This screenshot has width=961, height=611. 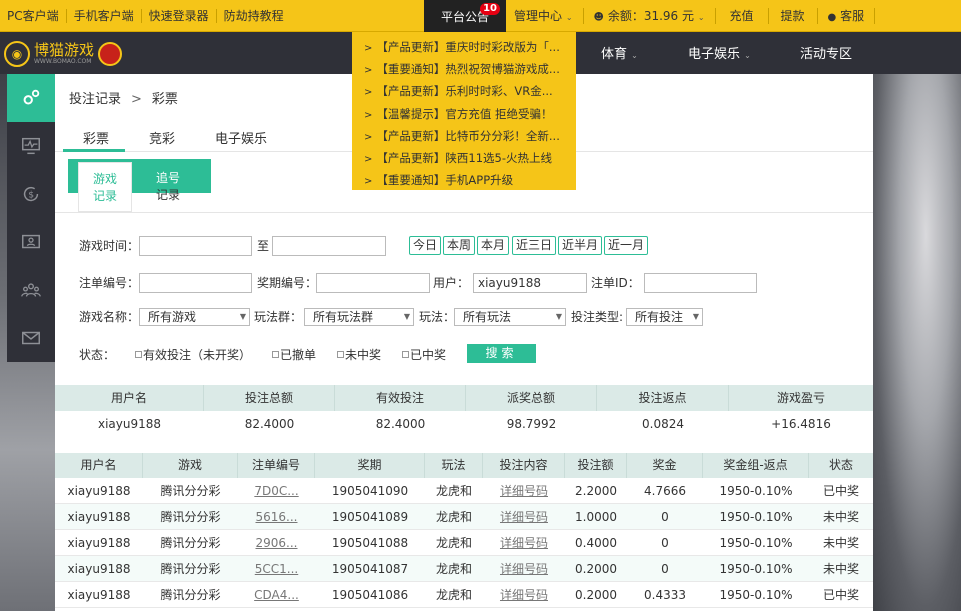 What do you see at coordinates (917, 342) in the screenshot?
I see `background-art` at bounding box center [917, 342].